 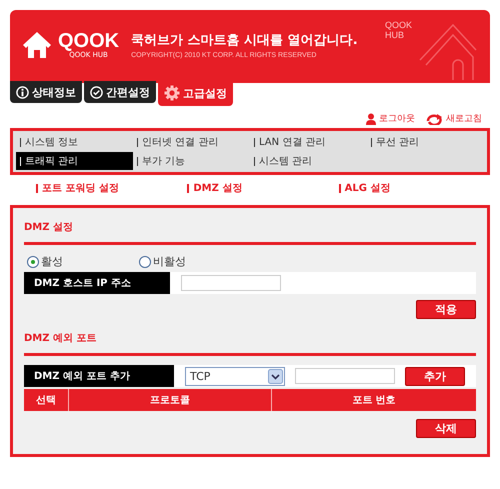 What do you see at coordinates (74, 142) in the screenshot?
I see `menu-item: 시스템 정보` at bounding box center [74, 142].